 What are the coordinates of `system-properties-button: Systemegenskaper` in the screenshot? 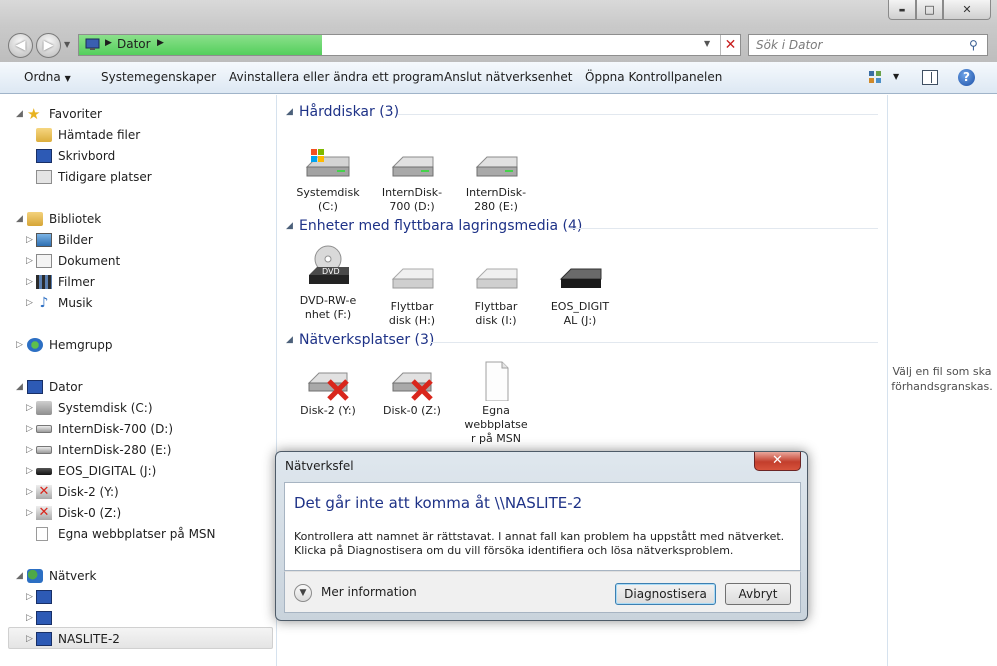 It's located at (158, 77).